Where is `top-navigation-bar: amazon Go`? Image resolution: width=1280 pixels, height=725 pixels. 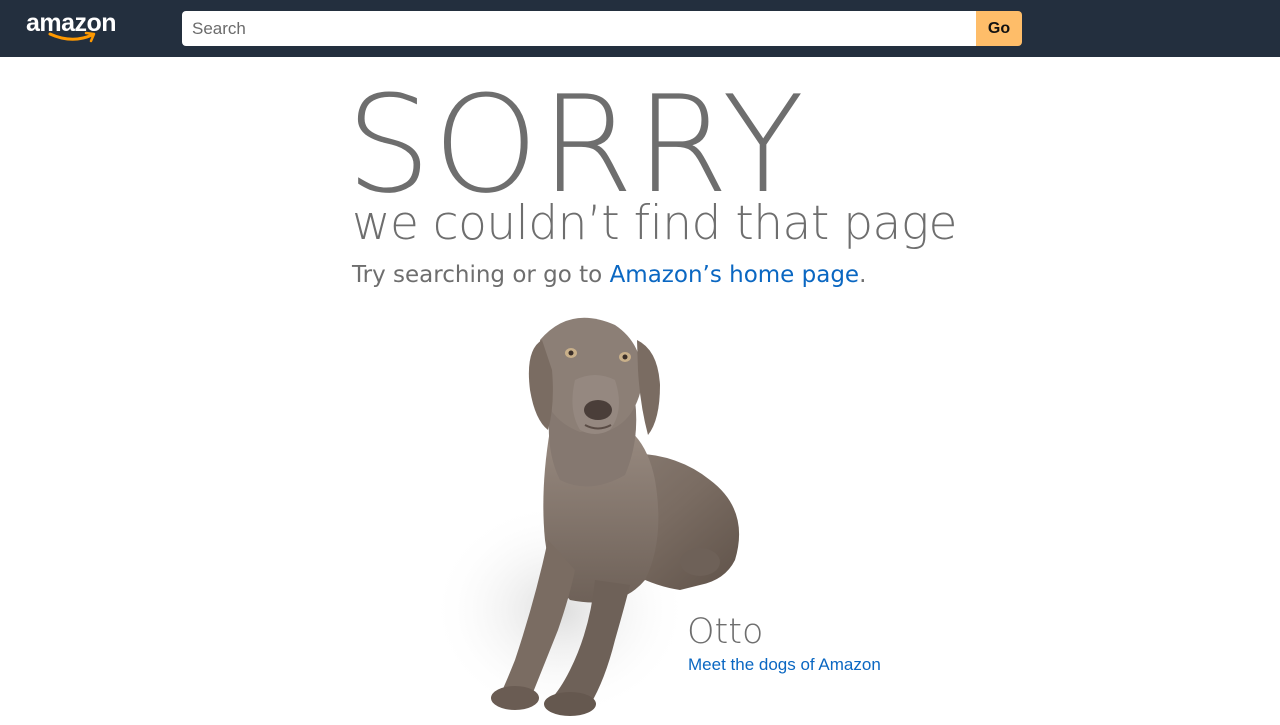
top-navigation-bar: amazon Go is located at coordinates (640, 28).